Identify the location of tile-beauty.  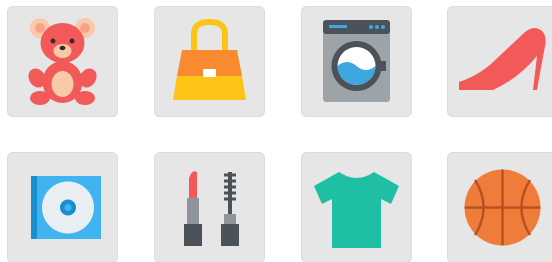
(209, 207).